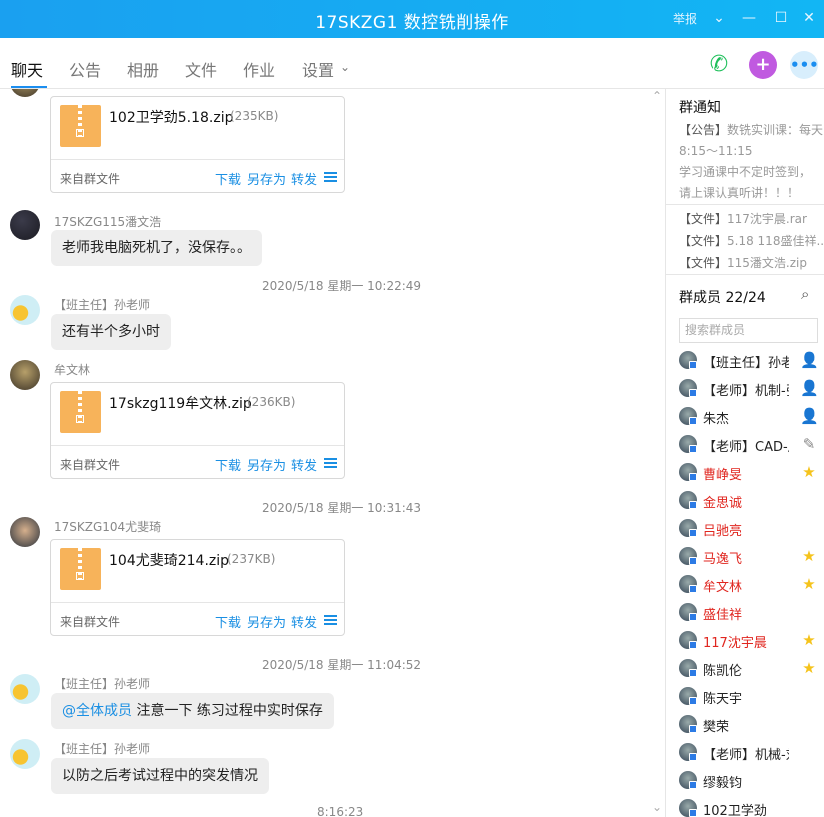  Describe the element at coordinates (197, 144) in the screenshot. I see `file-card: 102卫学劲5.18.zip (235KB) 来自群文件 下载 另存为 转发` at that location.